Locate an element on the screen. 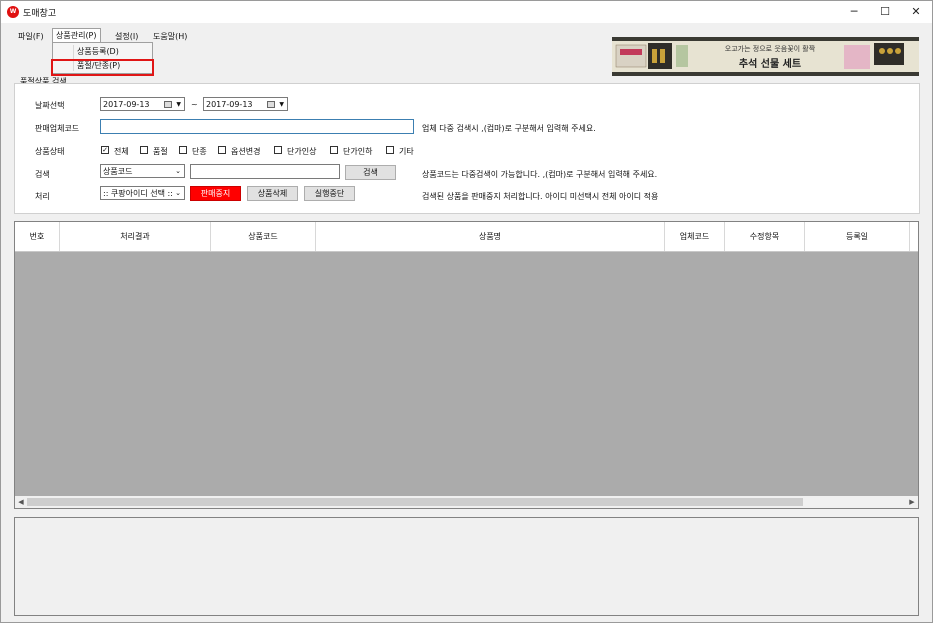 This screenshot has width=933, height=623. search-hint: 상품코드는 다중검색이 가능합니다. ,(컴마)로 구분해서 입력해 주세요. is located at coordinates (540, 174).